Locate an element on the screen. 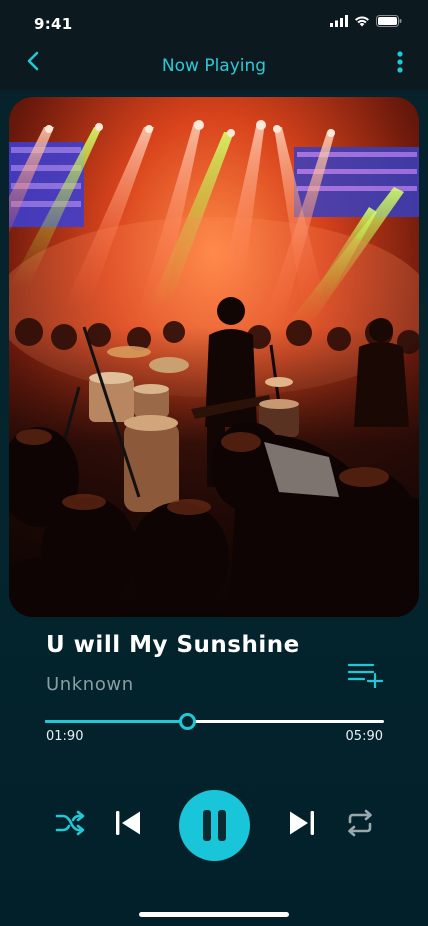 This screenshot has width=428, height=926. home-indicator is located at coordinates (214, 914).